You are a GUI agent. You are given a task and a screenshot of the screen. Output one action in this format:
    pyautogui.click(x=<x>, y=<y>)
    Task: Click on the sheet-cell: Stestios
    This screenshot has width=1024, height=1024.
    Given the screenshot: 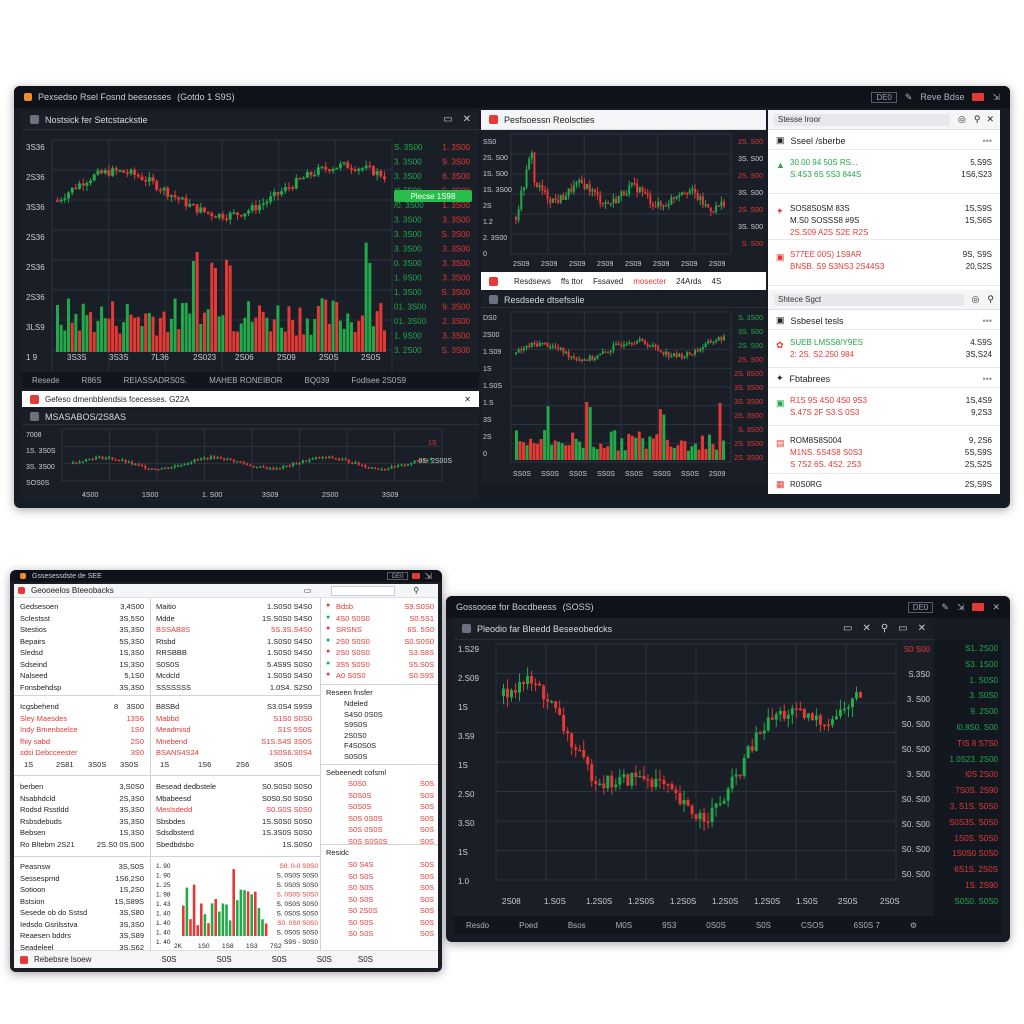 What is the action you would take?
    pyautogui.click(x=33, y=629)
    